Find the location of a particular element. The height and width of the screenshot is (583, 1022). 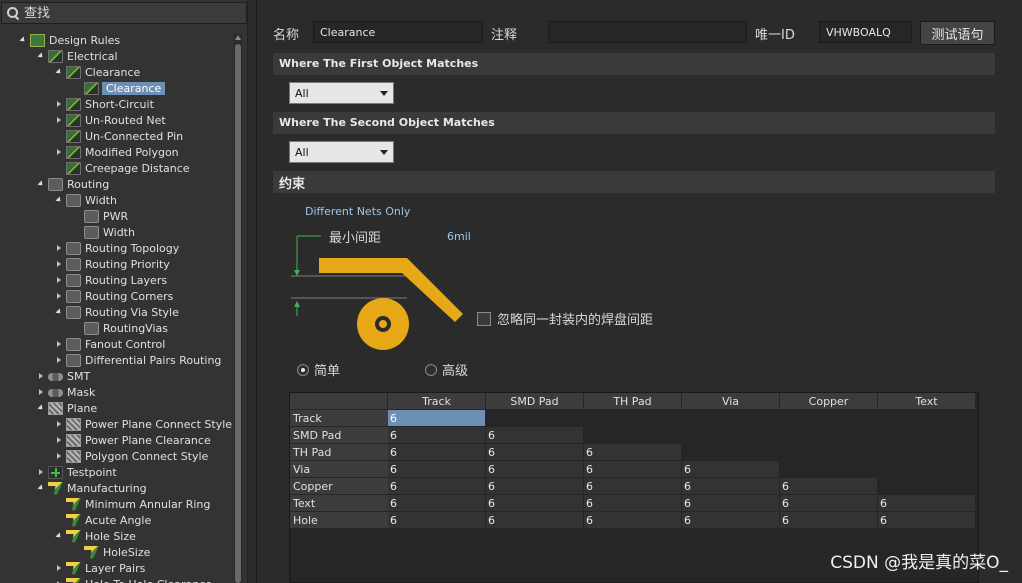

tree-short-circuit: Short-Circuit is located at coordinates (104, 104).